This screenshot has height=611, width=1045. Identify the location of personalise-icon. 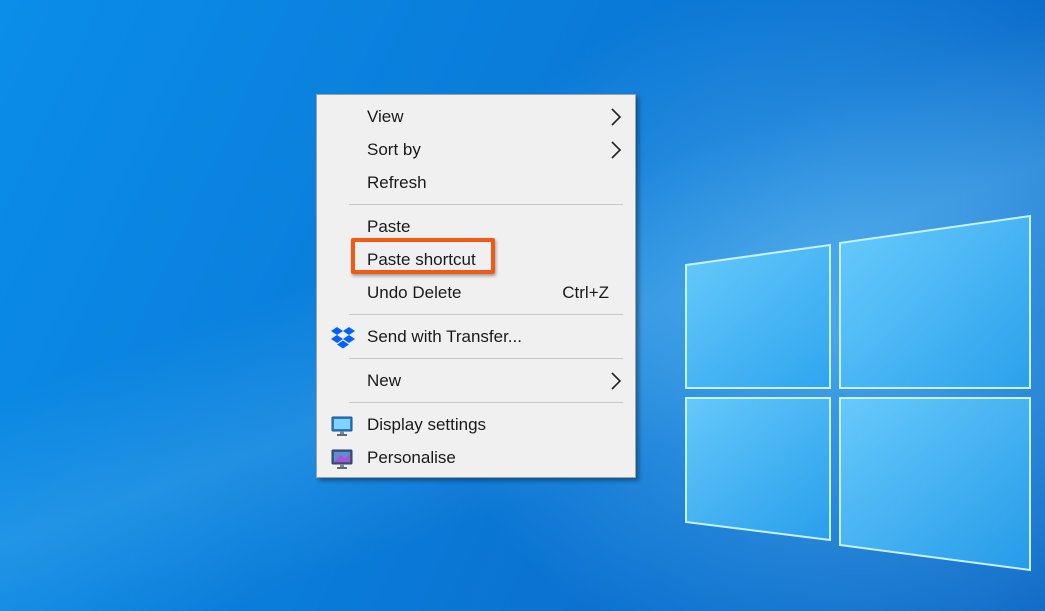
(342, 461).